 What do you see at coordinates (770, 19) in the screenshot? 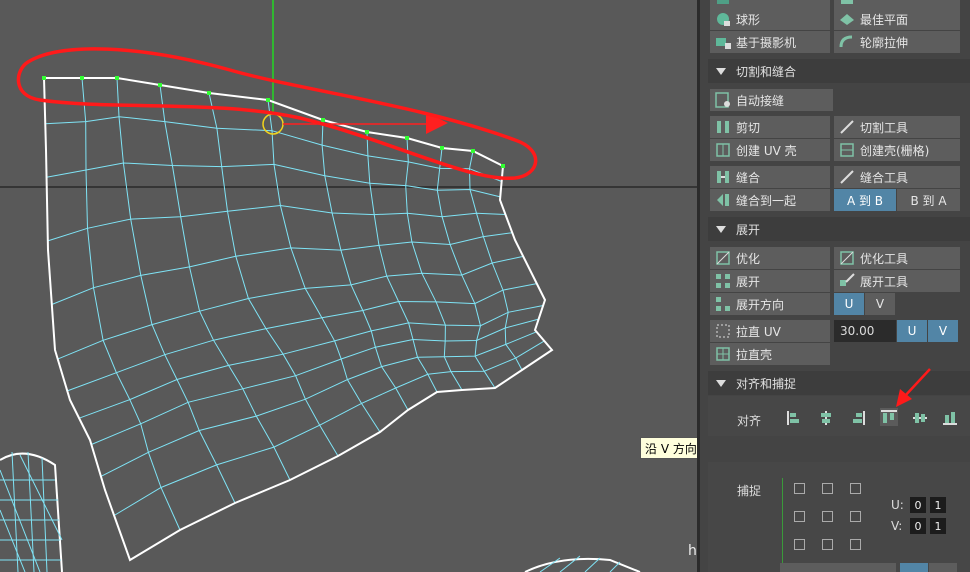
I see `spherical-button: 球形` at bounding box center [770, 19].